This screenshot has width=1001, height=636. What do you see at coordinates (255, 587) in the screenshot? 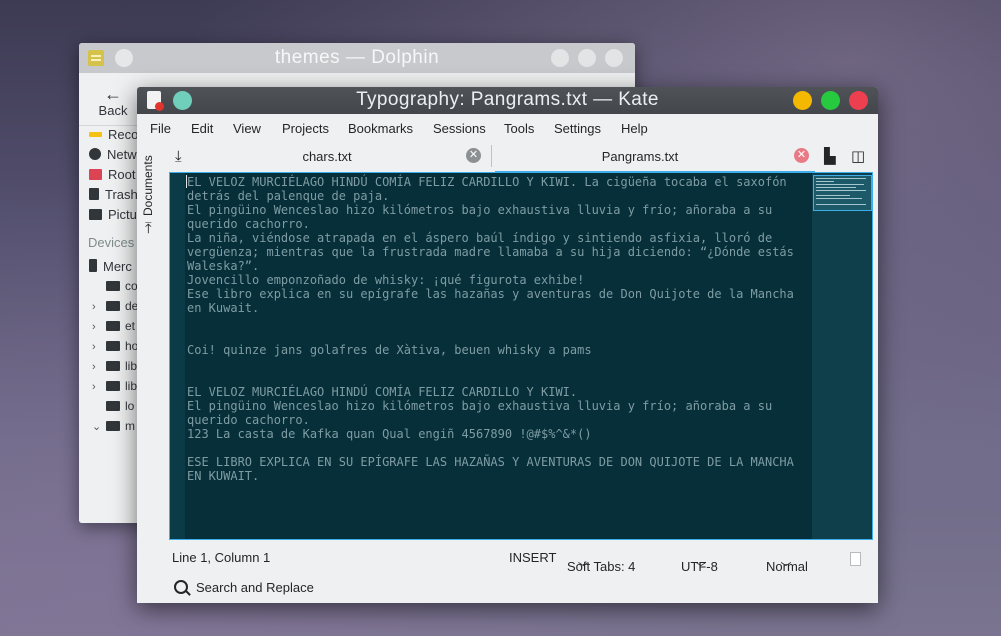
I see `search-replace-button: Search and Replace` at bounding box center [255, 587].